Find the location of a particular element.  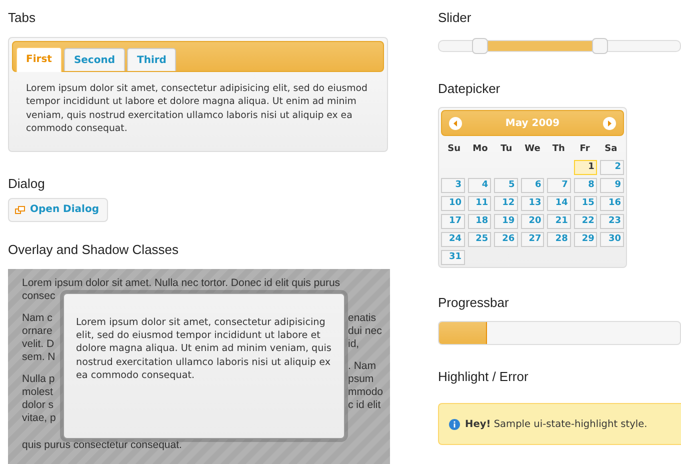

day-cell: 3 is located at coordinates (453, 185).